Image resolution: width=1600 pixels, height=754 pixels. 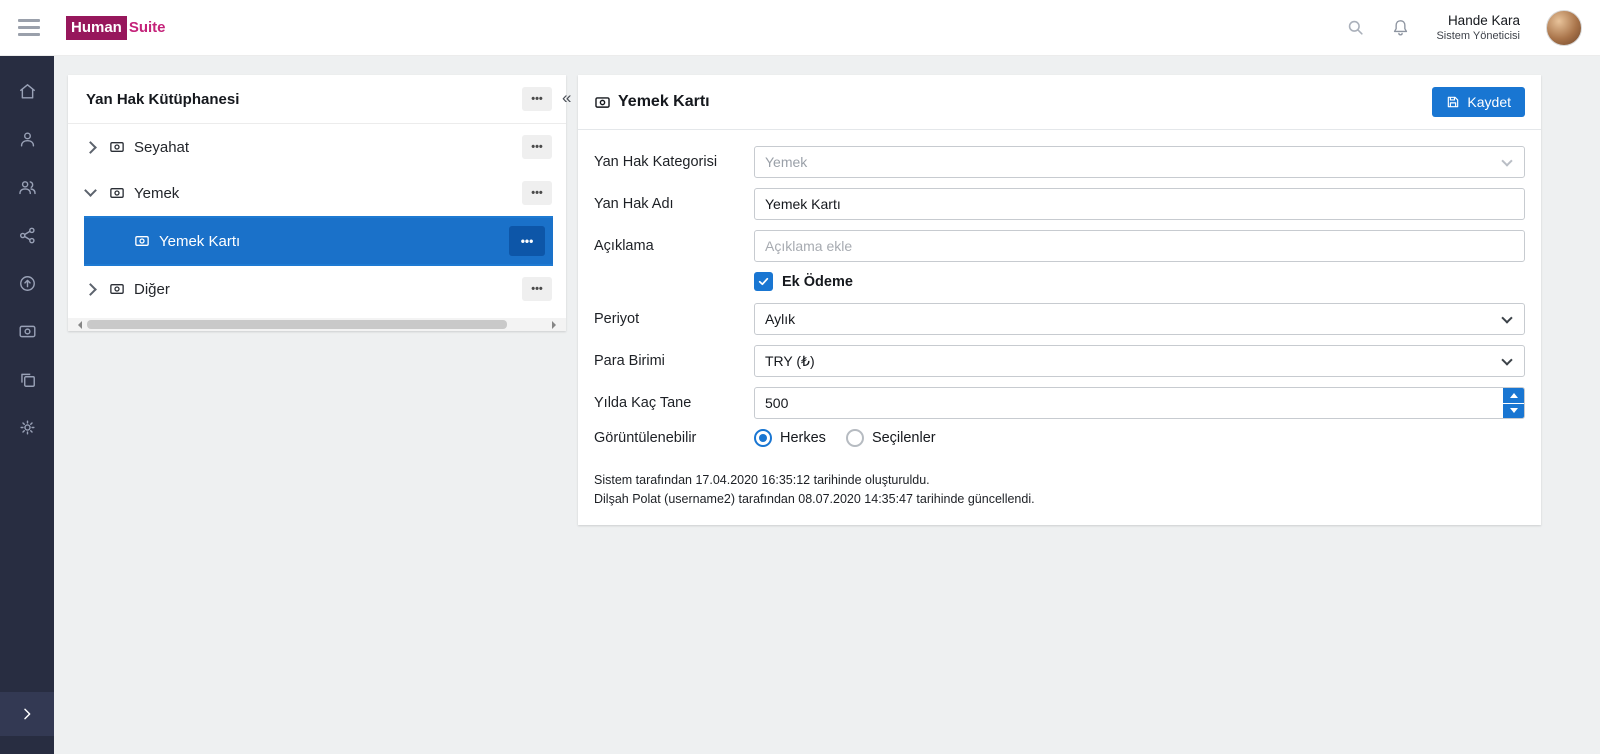 What do you see at coordinates (803, 438) in the screenshot?
I see `radio-option-label: Herkes` at bounding box center [803, 438].